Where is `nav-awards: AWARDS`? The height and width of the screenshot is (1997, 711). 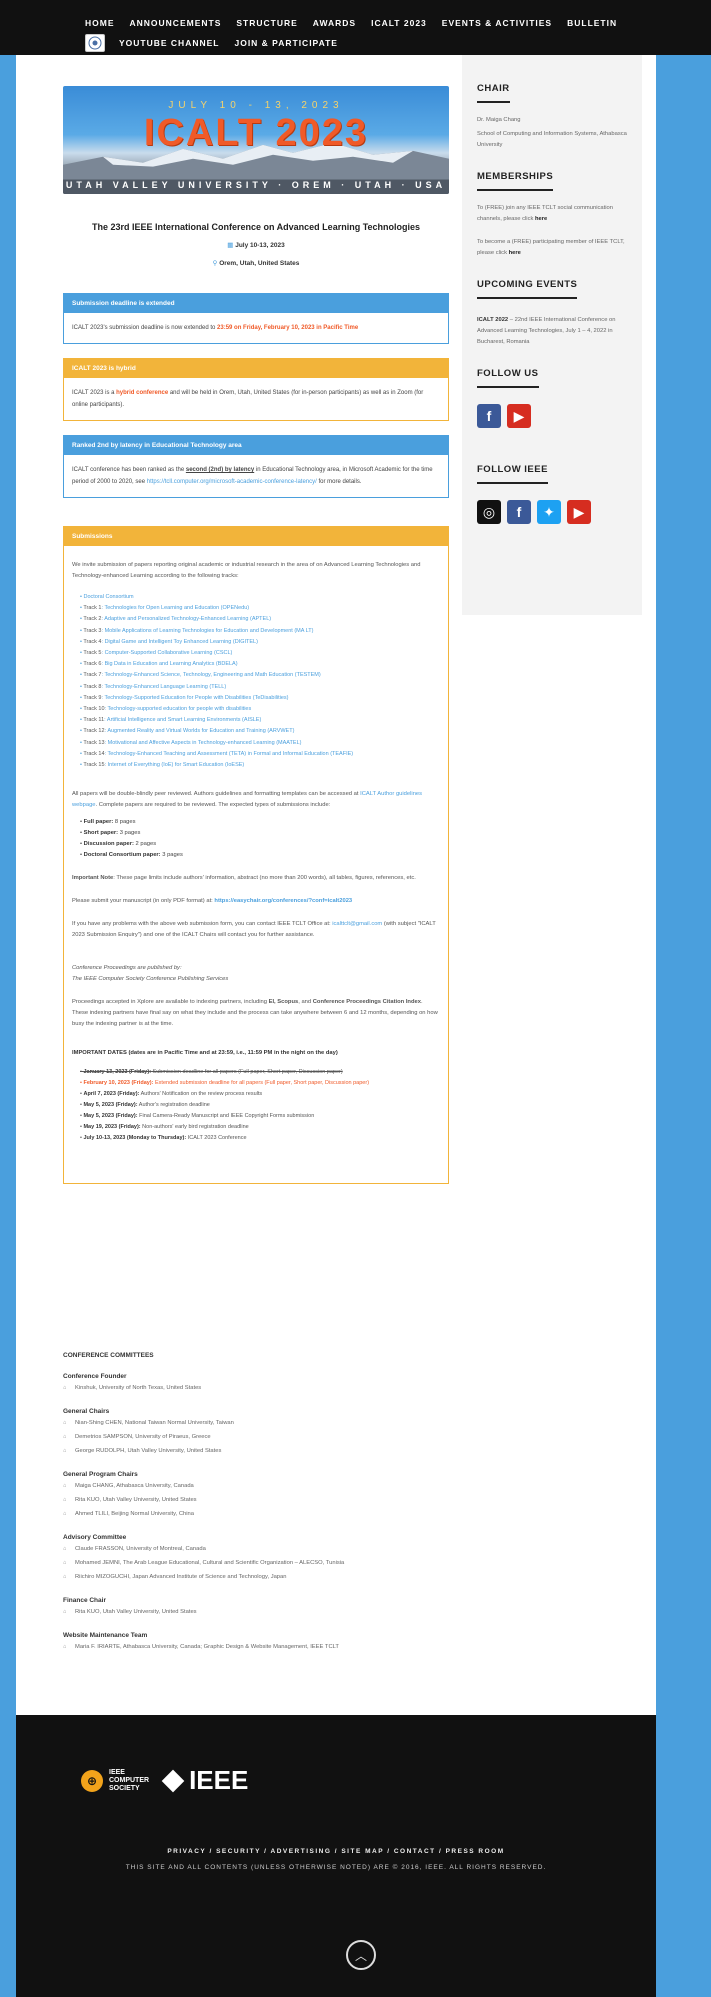
nav-awards: AWARDS is located at coordinates (334, 23).